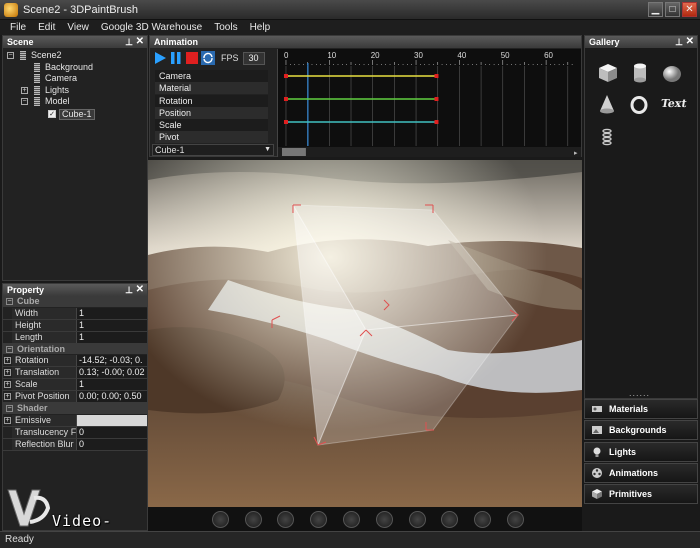  I want to click on tree-node-scene2: − Scene2, so click(75, 56).